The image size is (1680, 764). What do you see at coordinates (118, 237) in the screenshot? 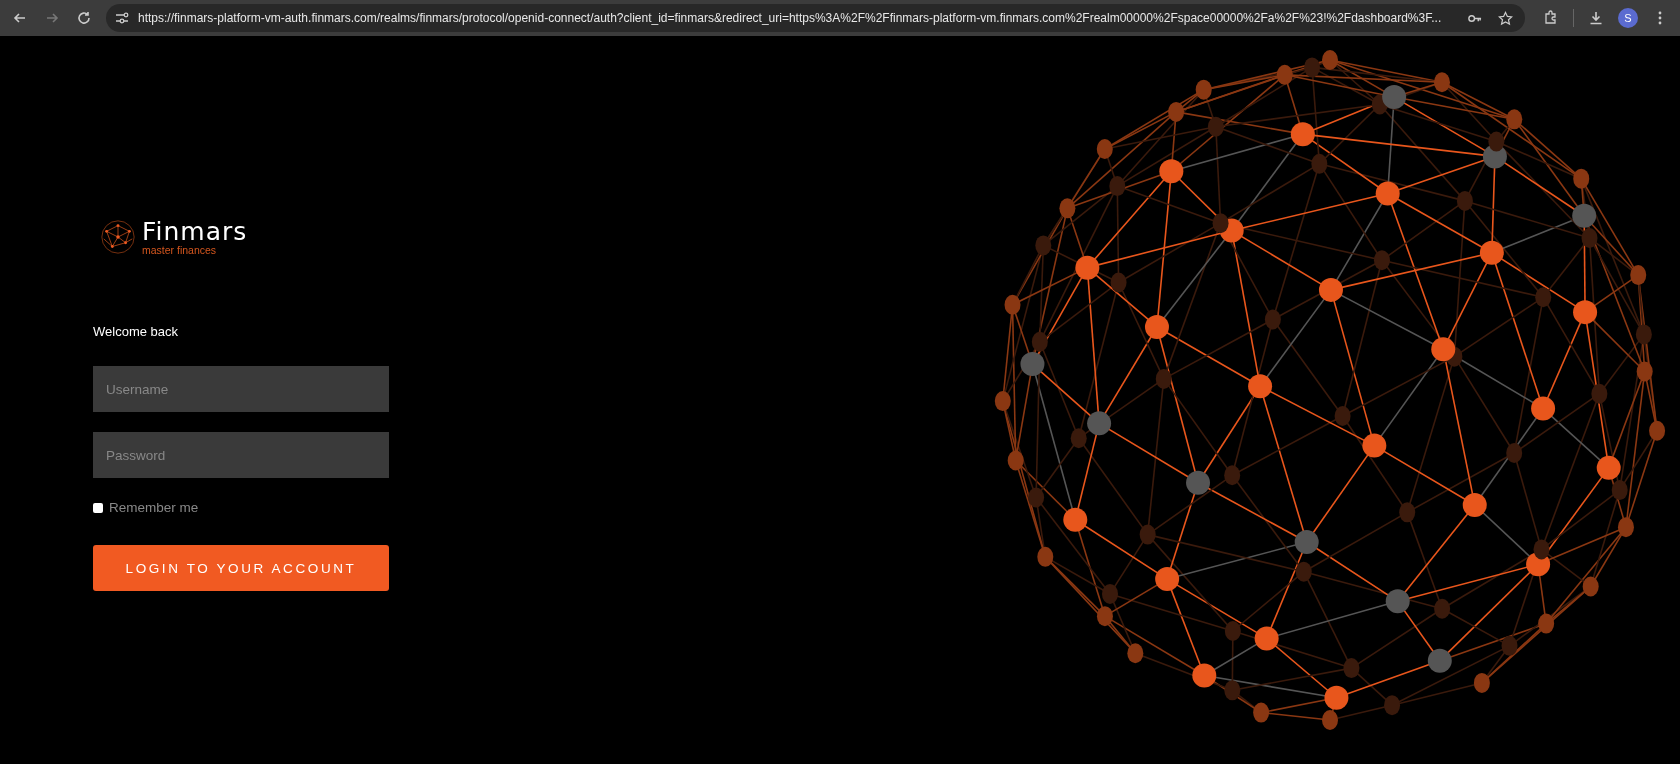
I see `globe-logo-icon` at bounding box center [118, 237].